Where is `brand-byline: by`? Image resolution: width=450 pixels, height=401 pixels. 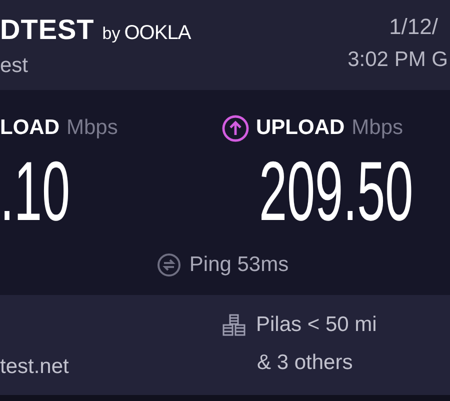
brand-byline: by is located at coordinates (111, 34).